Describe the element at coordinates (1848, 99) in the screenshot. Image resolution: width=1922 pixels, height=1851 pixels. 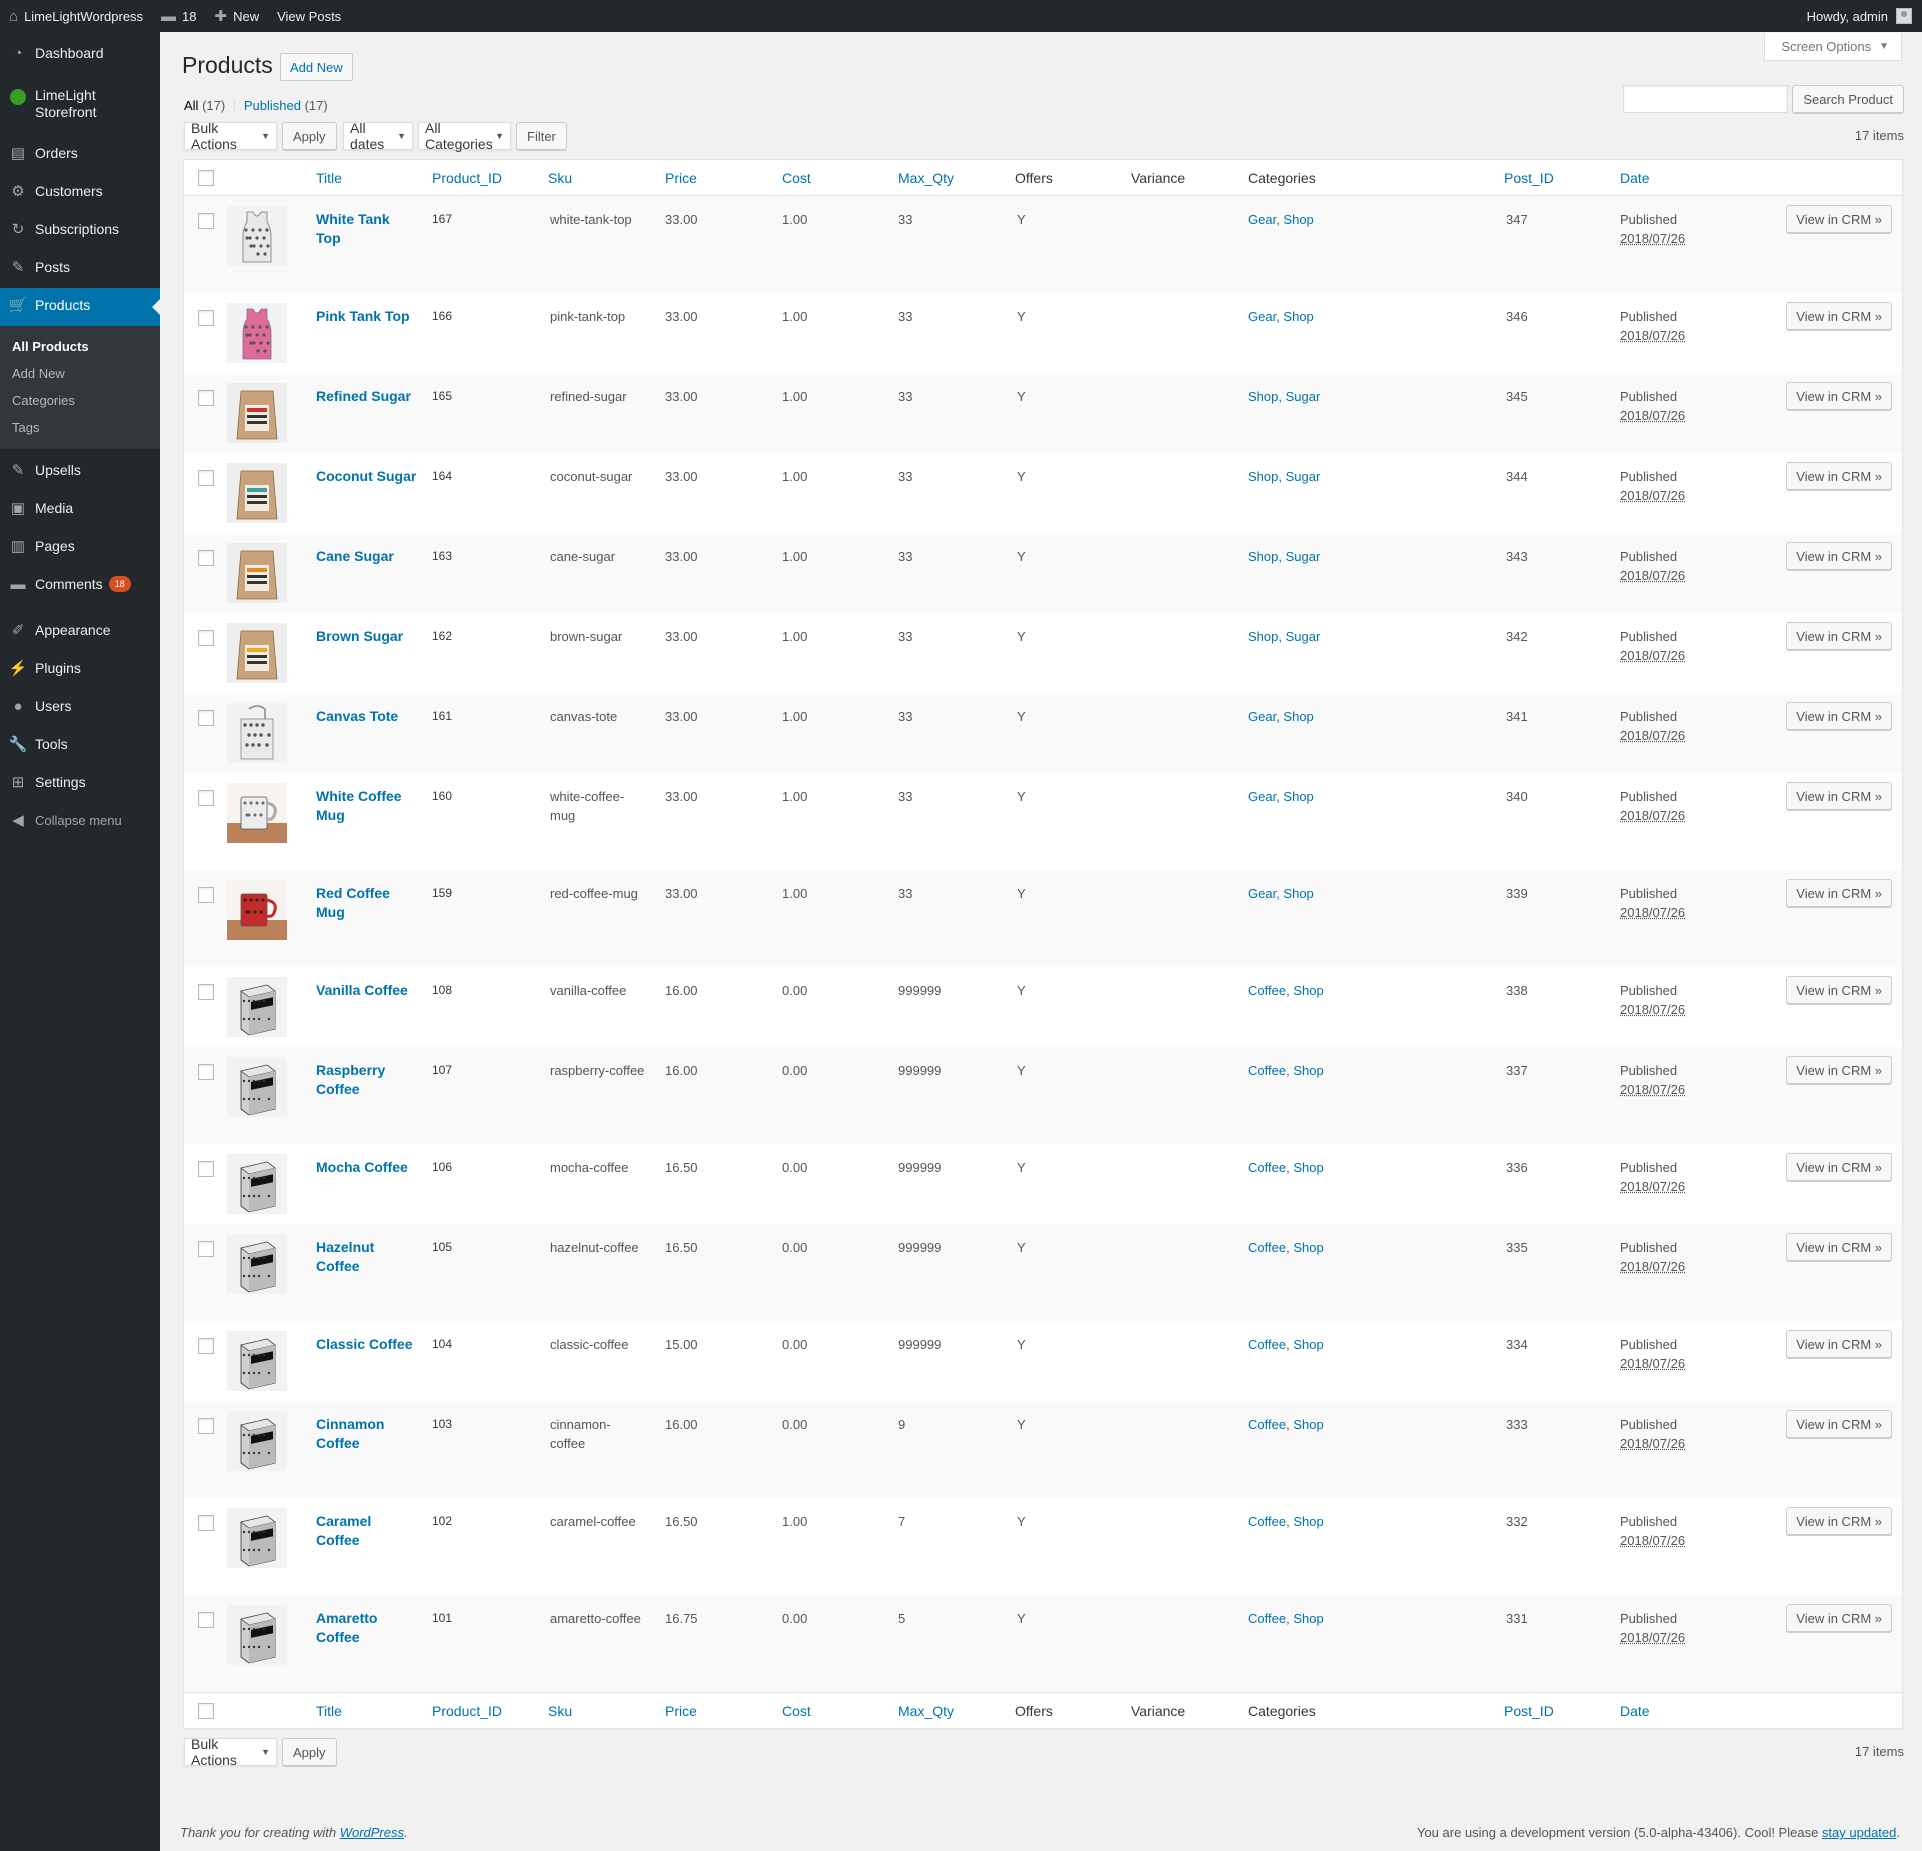
I see `search-product-button: Search Product` at that location.